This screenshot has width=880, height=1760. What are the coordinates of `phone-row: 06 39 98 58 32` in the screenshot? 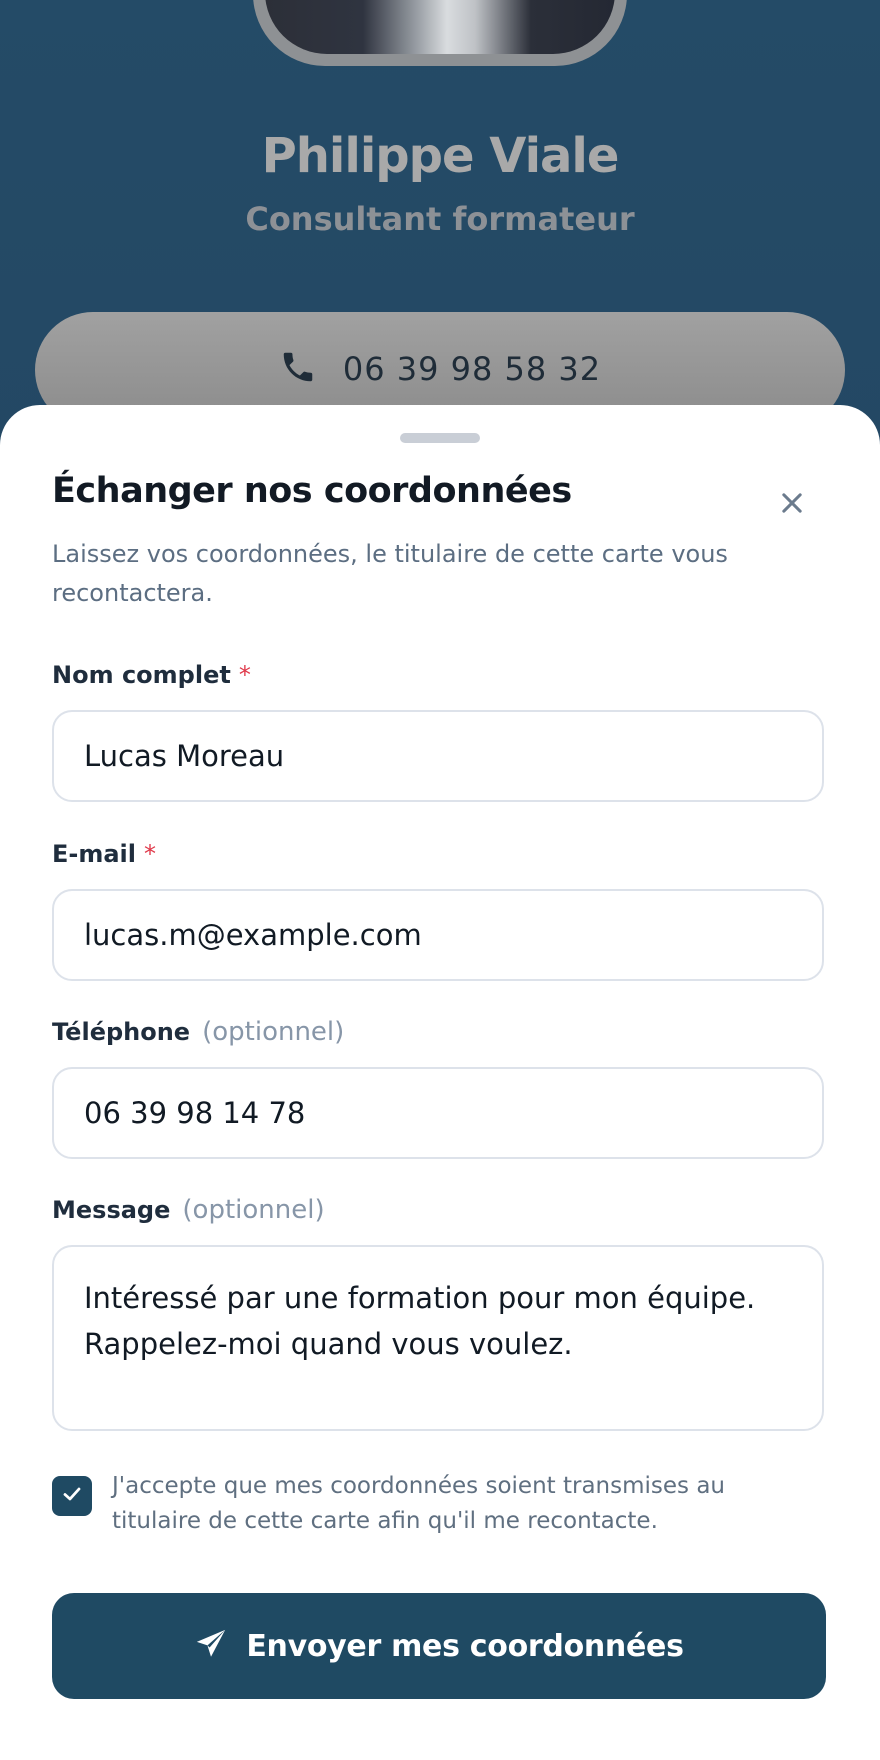 It's located at (440, 369).